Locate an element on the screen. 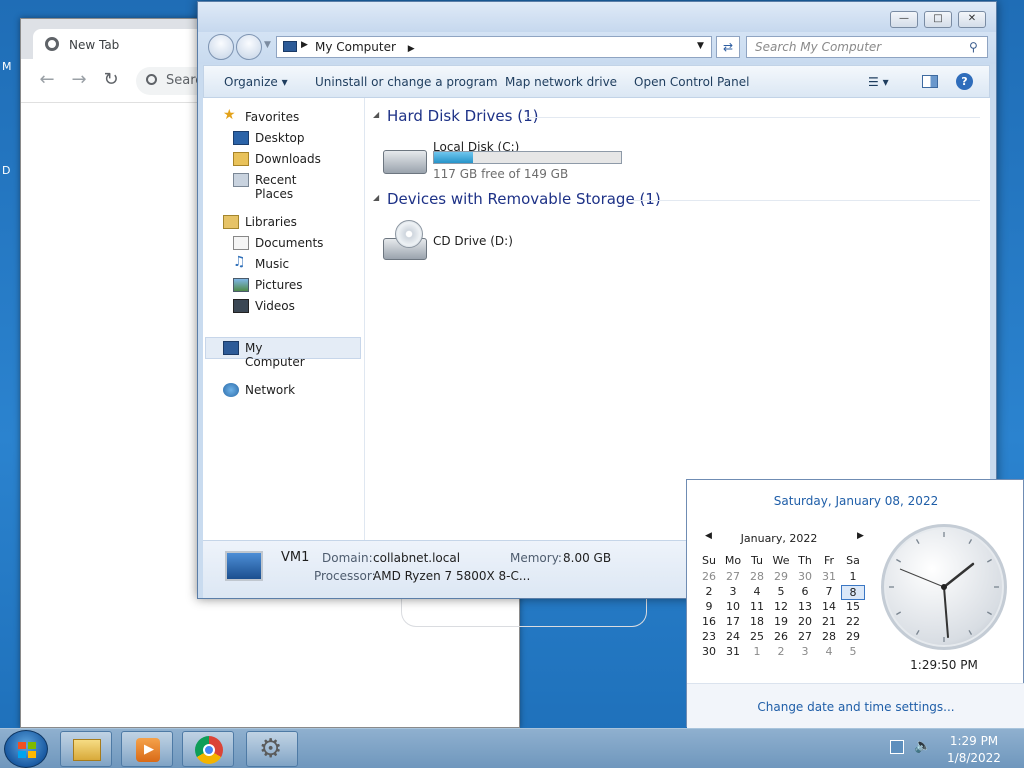 The image size is (1024, 768). calendar-day: 10 is located at coordinates (733, 606).